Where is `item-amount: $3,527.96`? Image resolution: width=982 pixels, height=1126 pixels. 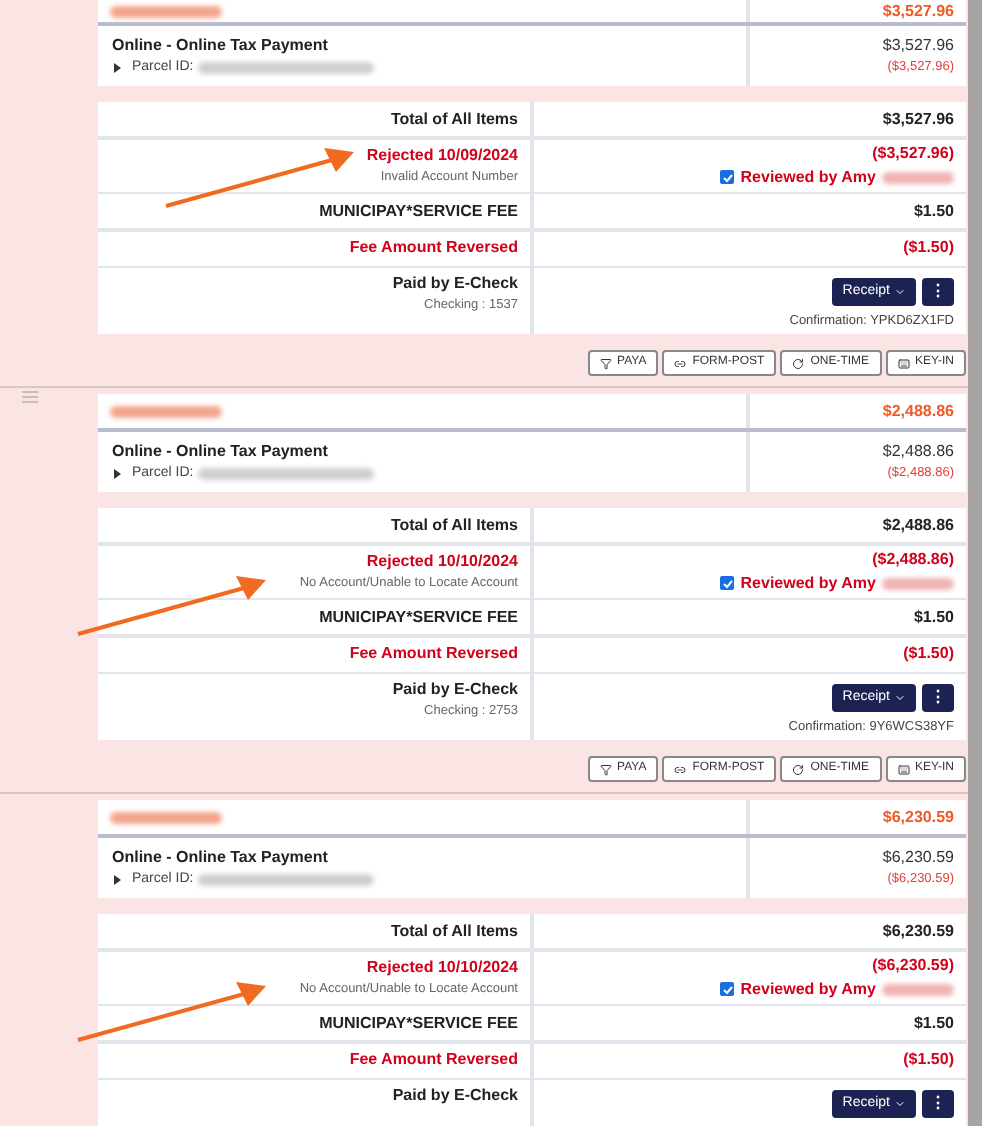
item-amount: $3,527.96 is located at coordinates (918, 46).